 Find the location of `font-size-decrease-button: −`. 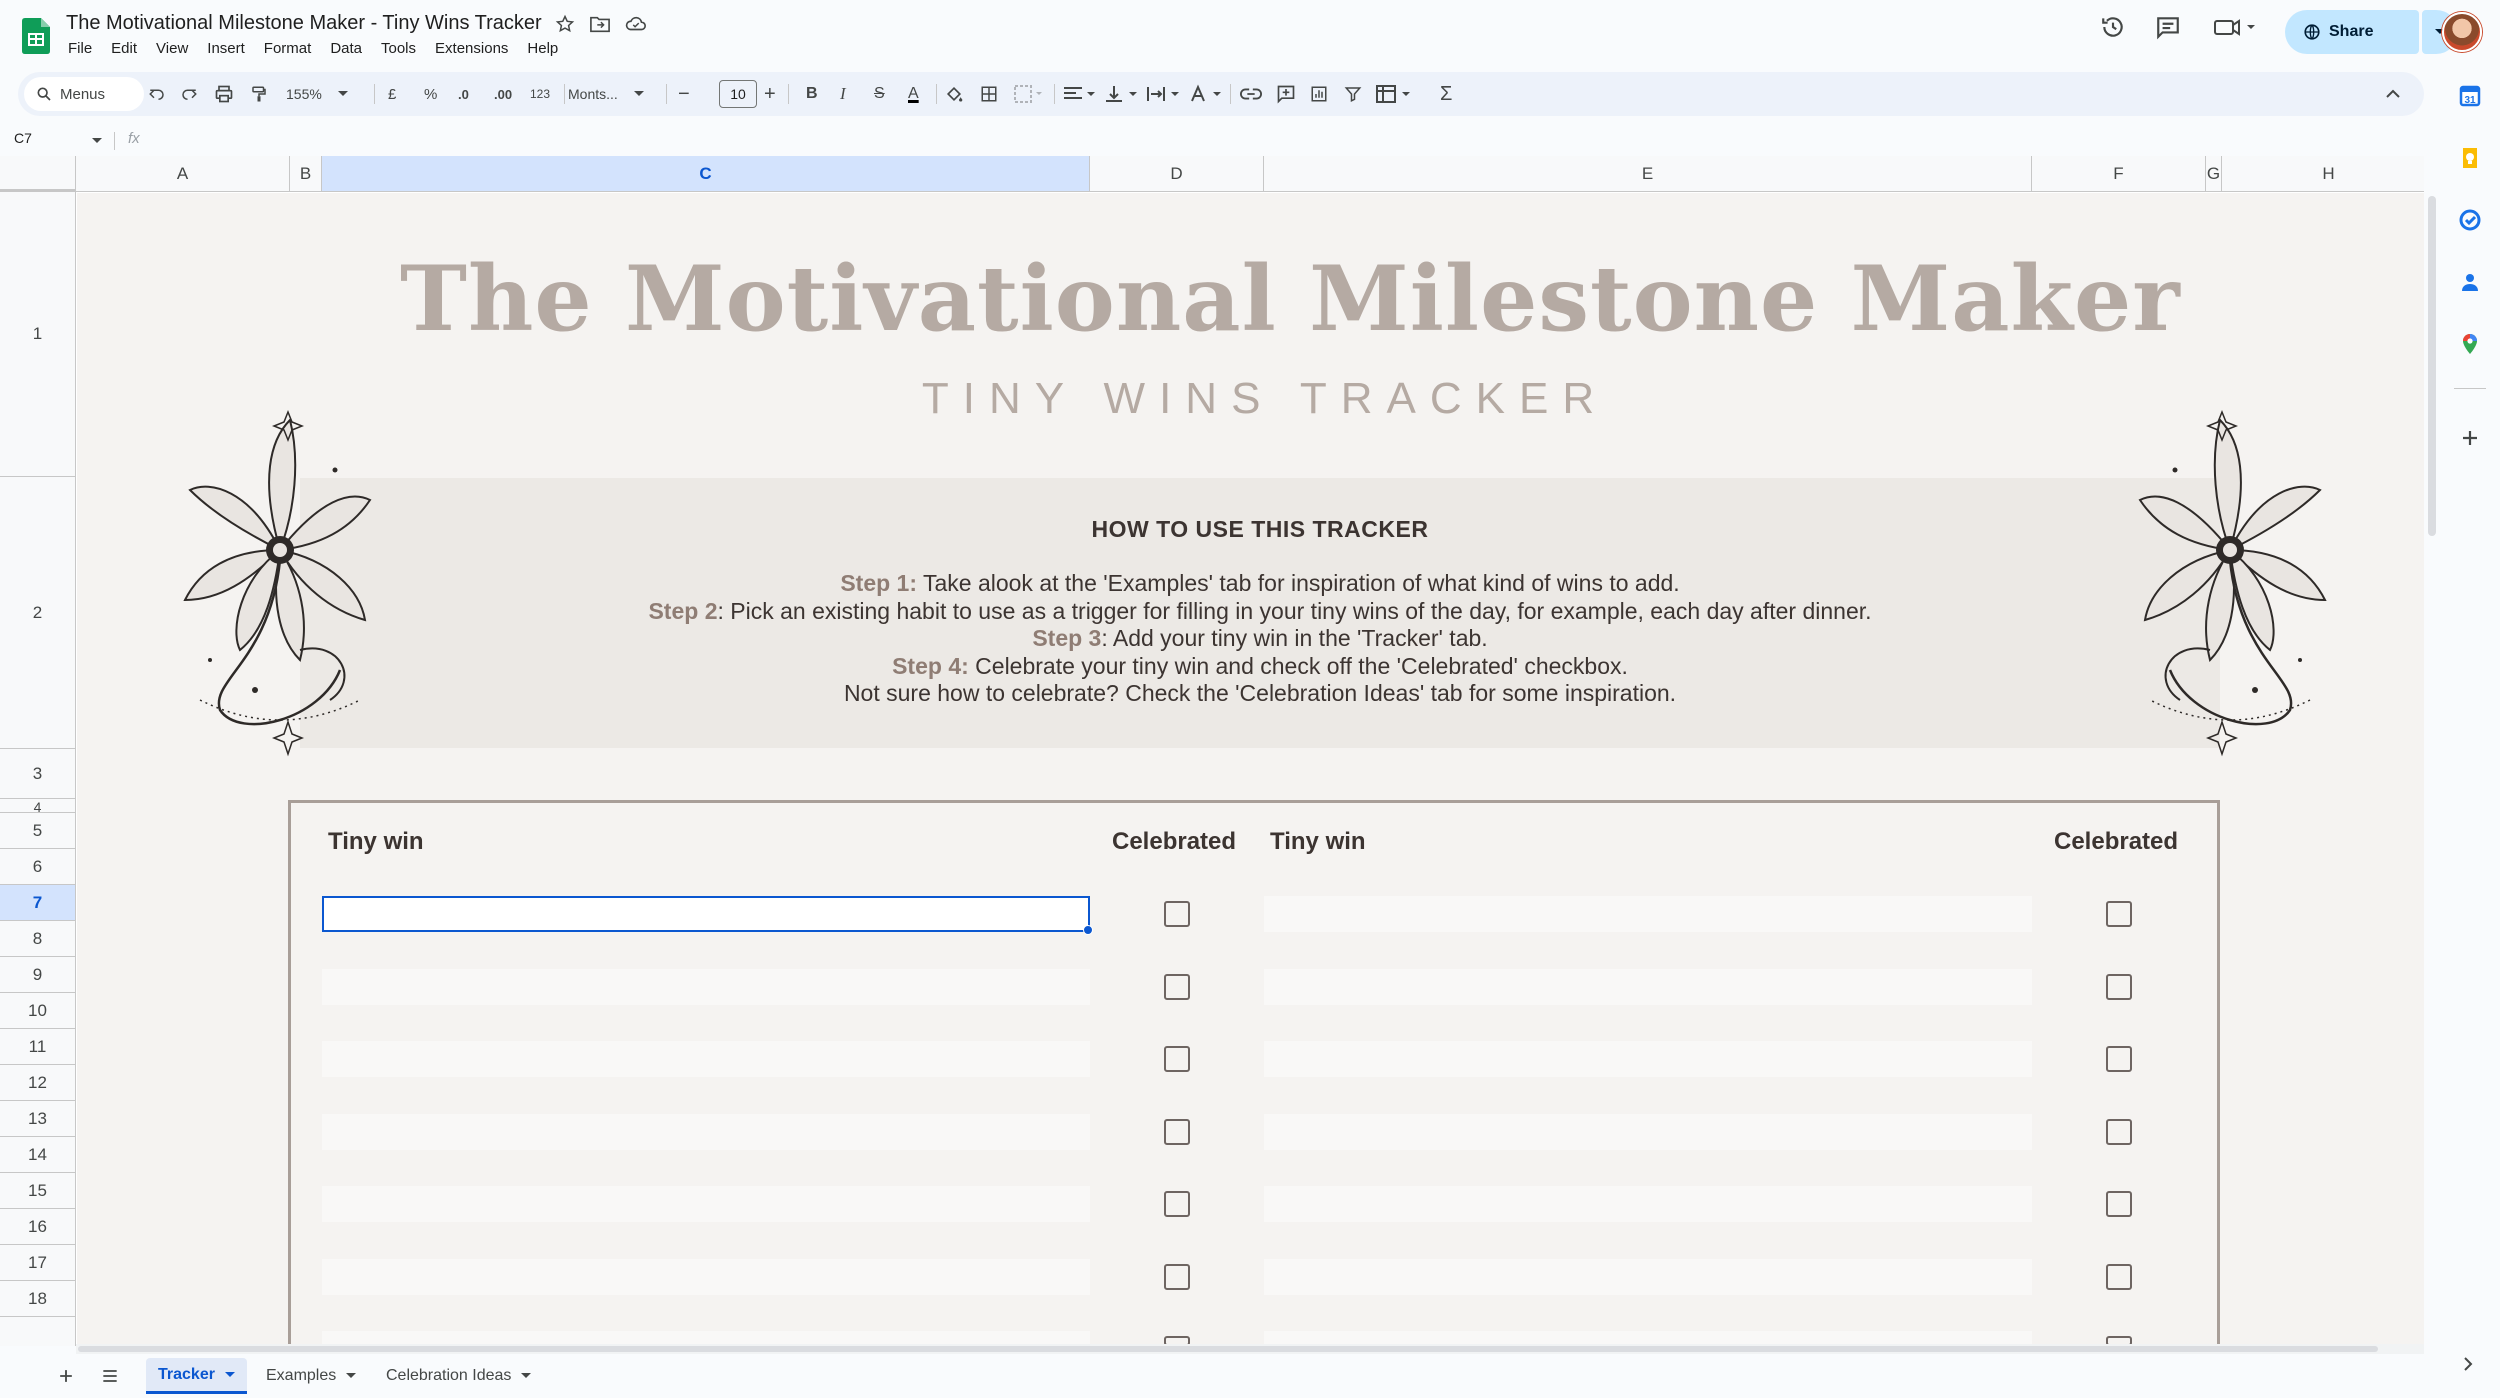

font-size-decrease-button: − is located at coordinates (684, 94).